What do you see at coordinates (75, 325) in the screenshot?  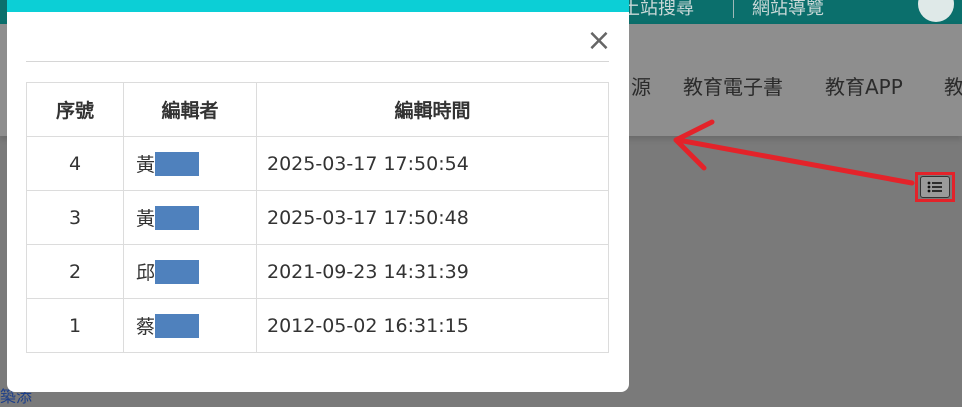 I see `row-seq: 1` at bounding box center [75, 325].